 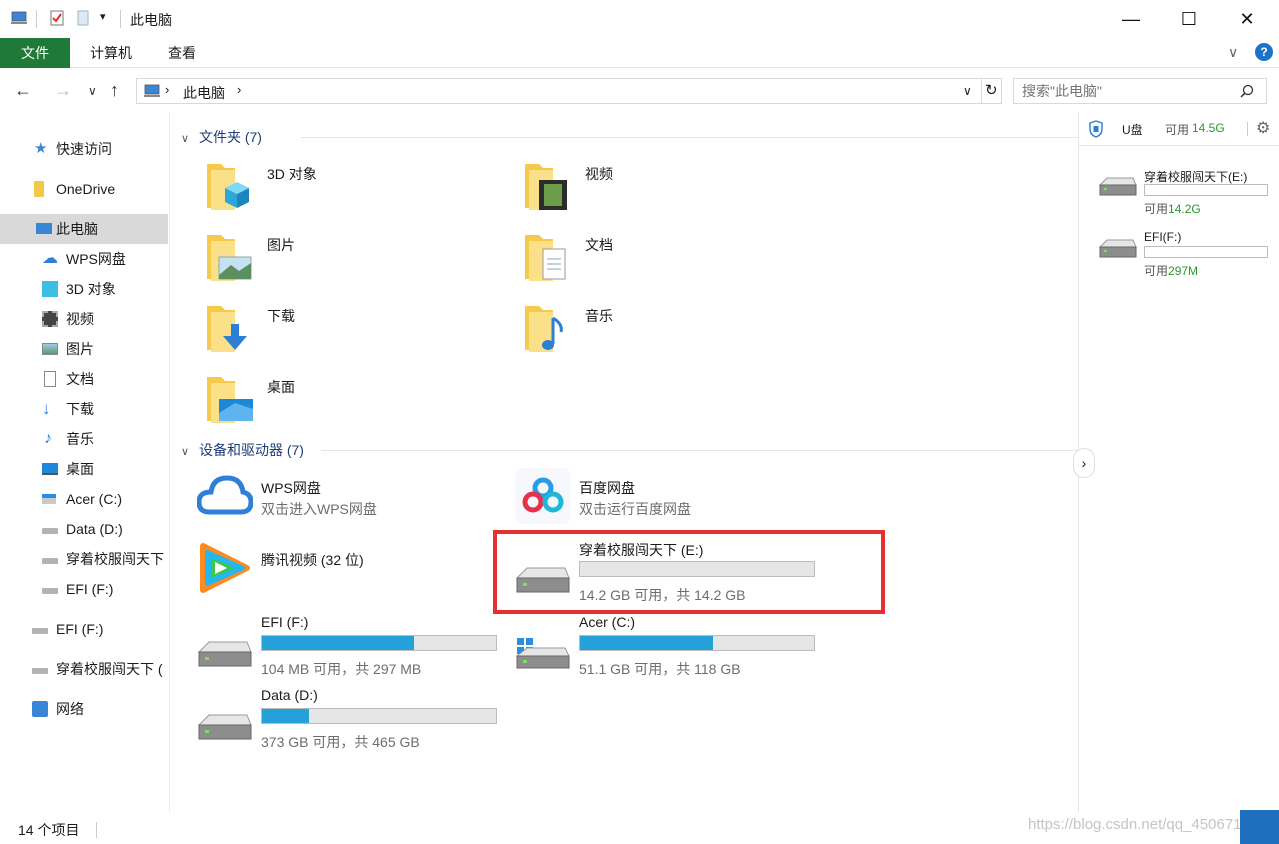 I want to click on sidebar-item-3d-objects: 3D 对象, so click(x=84, y=289).